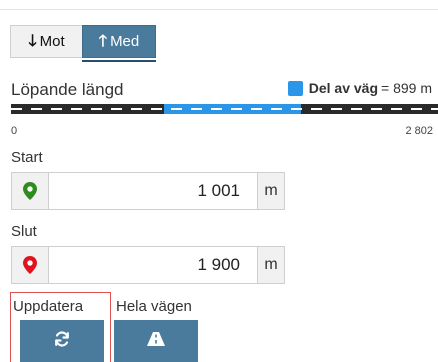 The height and width of the screenshot is (362, 438). What do you see at coordinates (419, 131) in the screenshot?
I see `road-max-label: 2 802` at bounding box center [419, 131].